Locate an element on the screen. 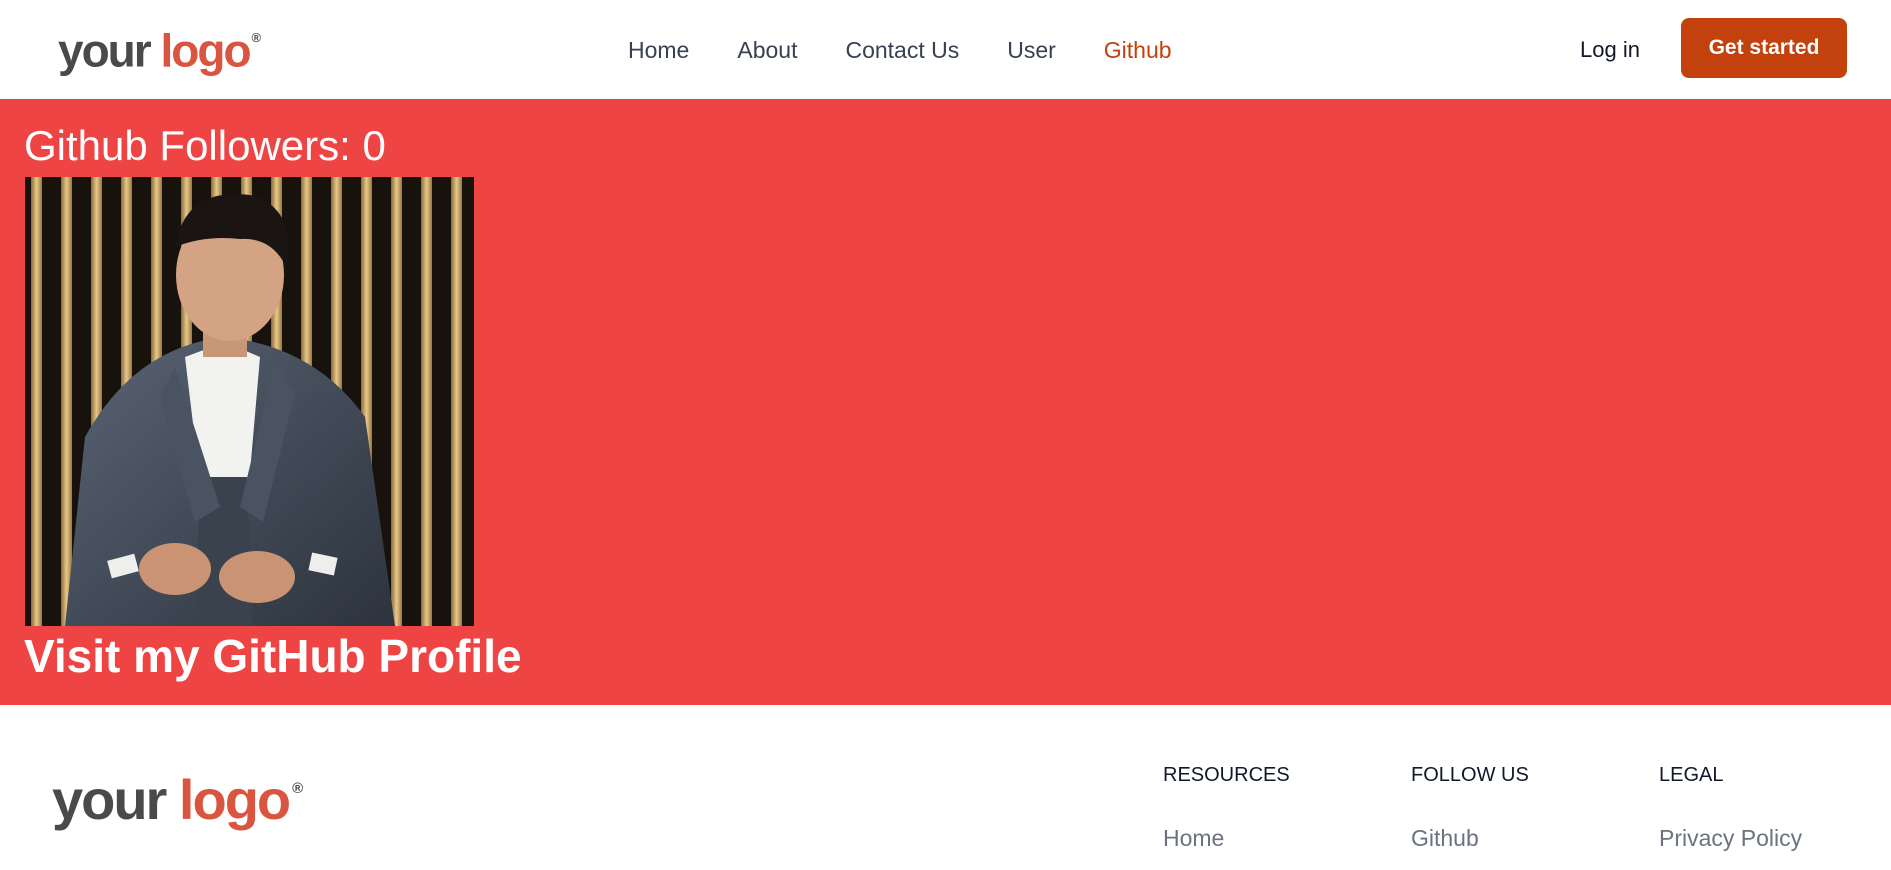 This screenshot has height=870, width=1891. footer-link-privacy-policy: Privacy Policy is located at coordinates (1730, 838).